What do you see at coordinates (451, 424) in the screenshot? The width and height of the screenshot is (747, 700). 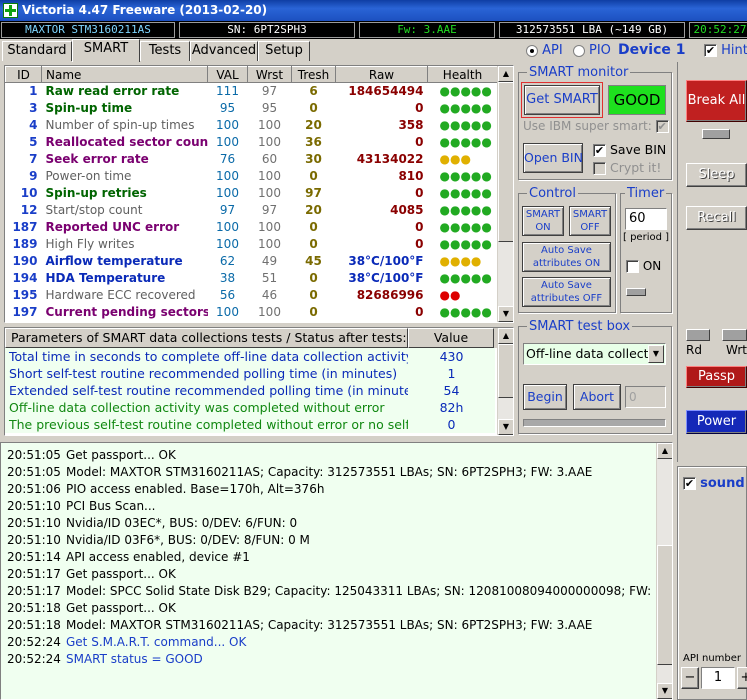 I see `param-value: 0` at bounding box center [451, 424].